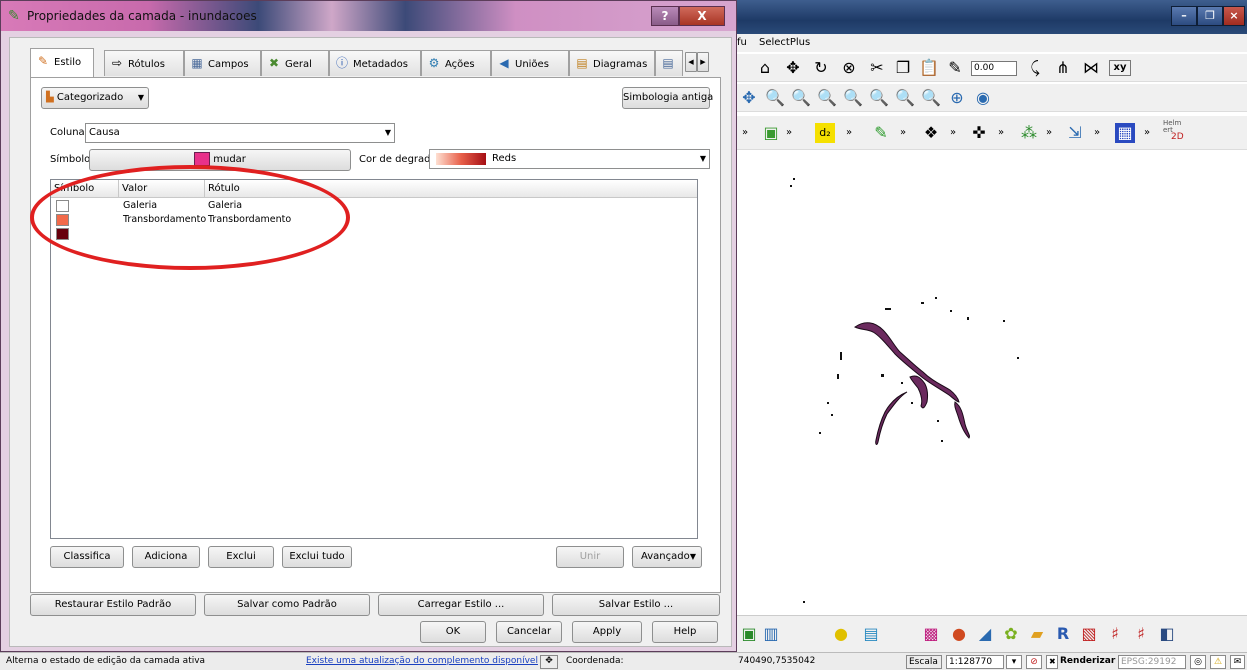 The height and width of the screenshot is (670, 1247). What do you see at coordinates (881, 133) in the screenshot?
I see `edit-plugin-icon: ✎` at bounding box center [881, 133].